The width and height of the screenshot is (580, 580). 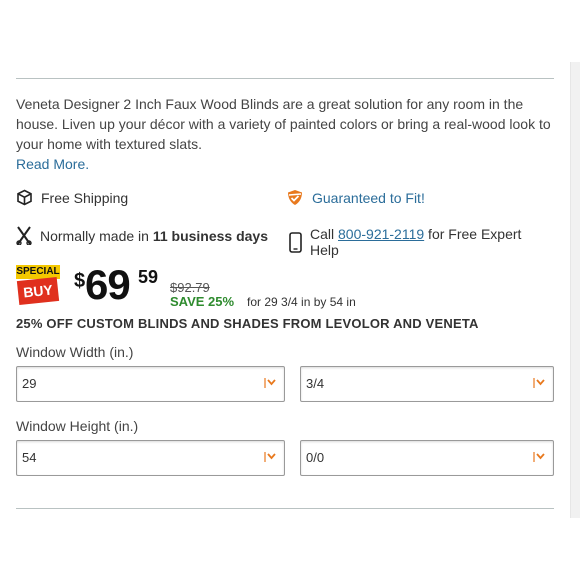 What do you see at coordinates (575, 290) in the screenshot?
I see `scrollbar` at bounding box center [575, 290].